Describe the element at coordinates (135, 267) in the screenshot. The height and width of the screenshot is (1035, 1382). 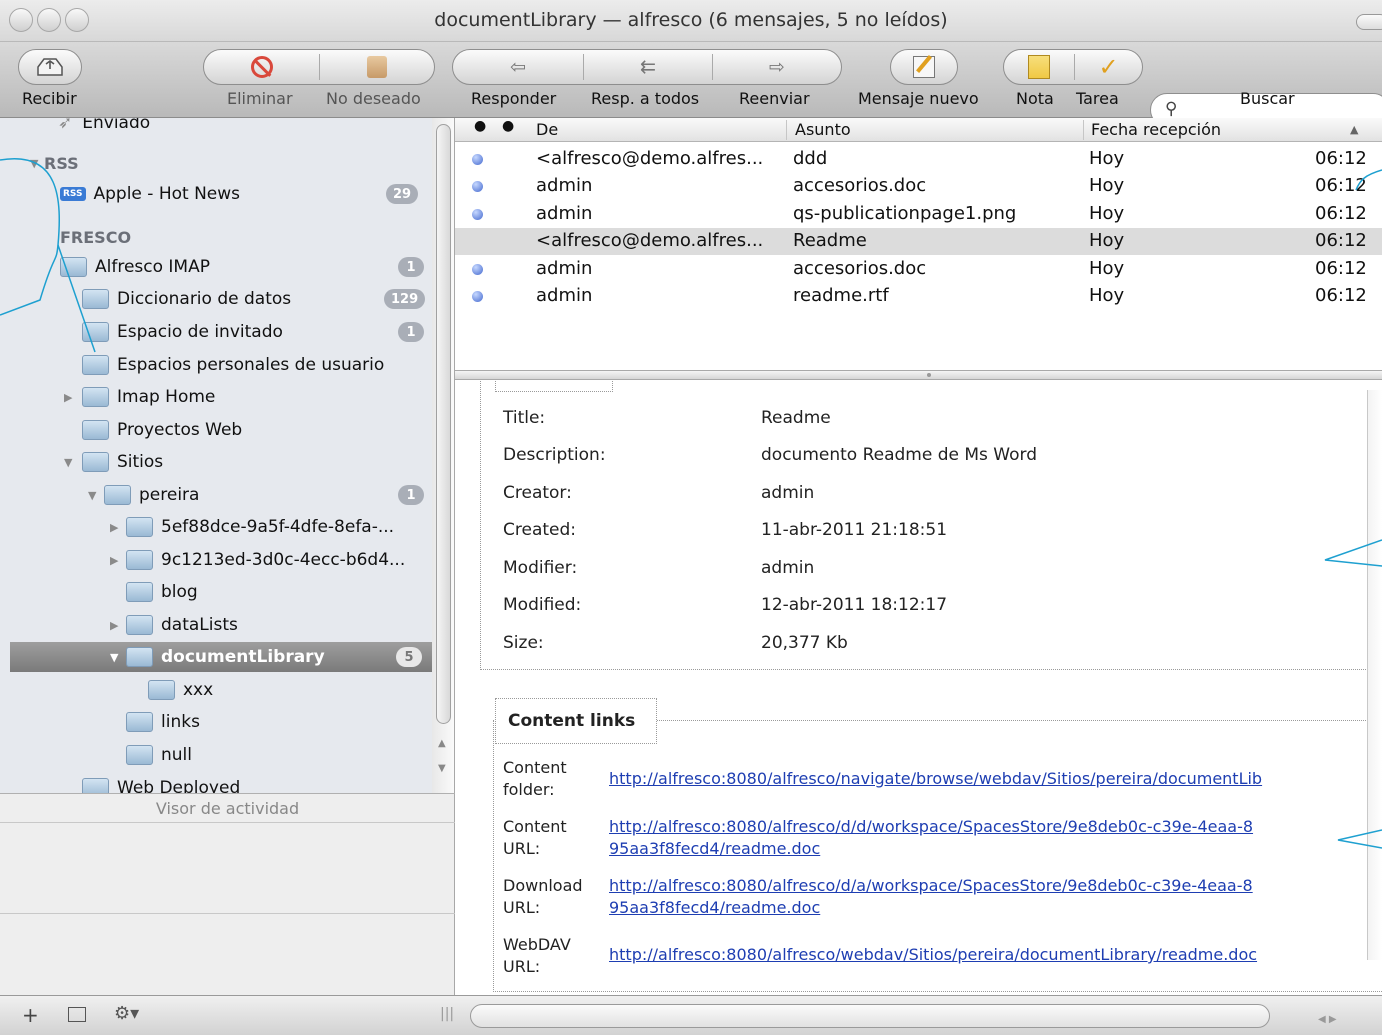
I see `sidebar-item-alfresco-imap: Alfresco IMAP` at that location.